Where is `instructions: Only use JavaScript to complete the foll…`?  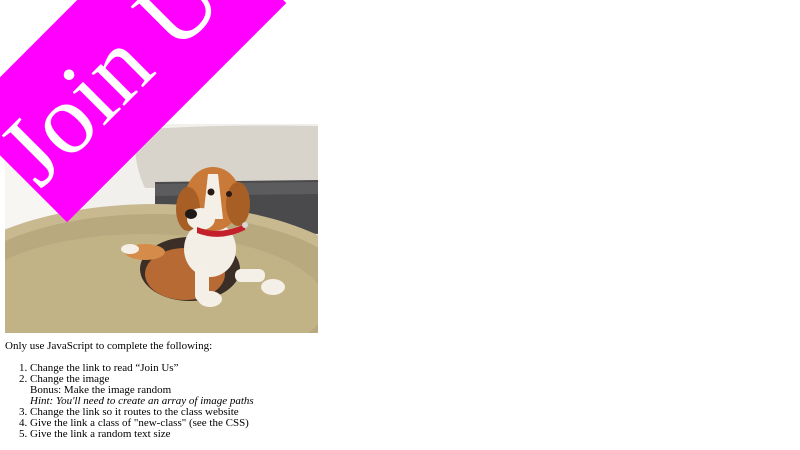 instructions: Only use JavaScript to complete the foll… is located at coordinates (129, 390).